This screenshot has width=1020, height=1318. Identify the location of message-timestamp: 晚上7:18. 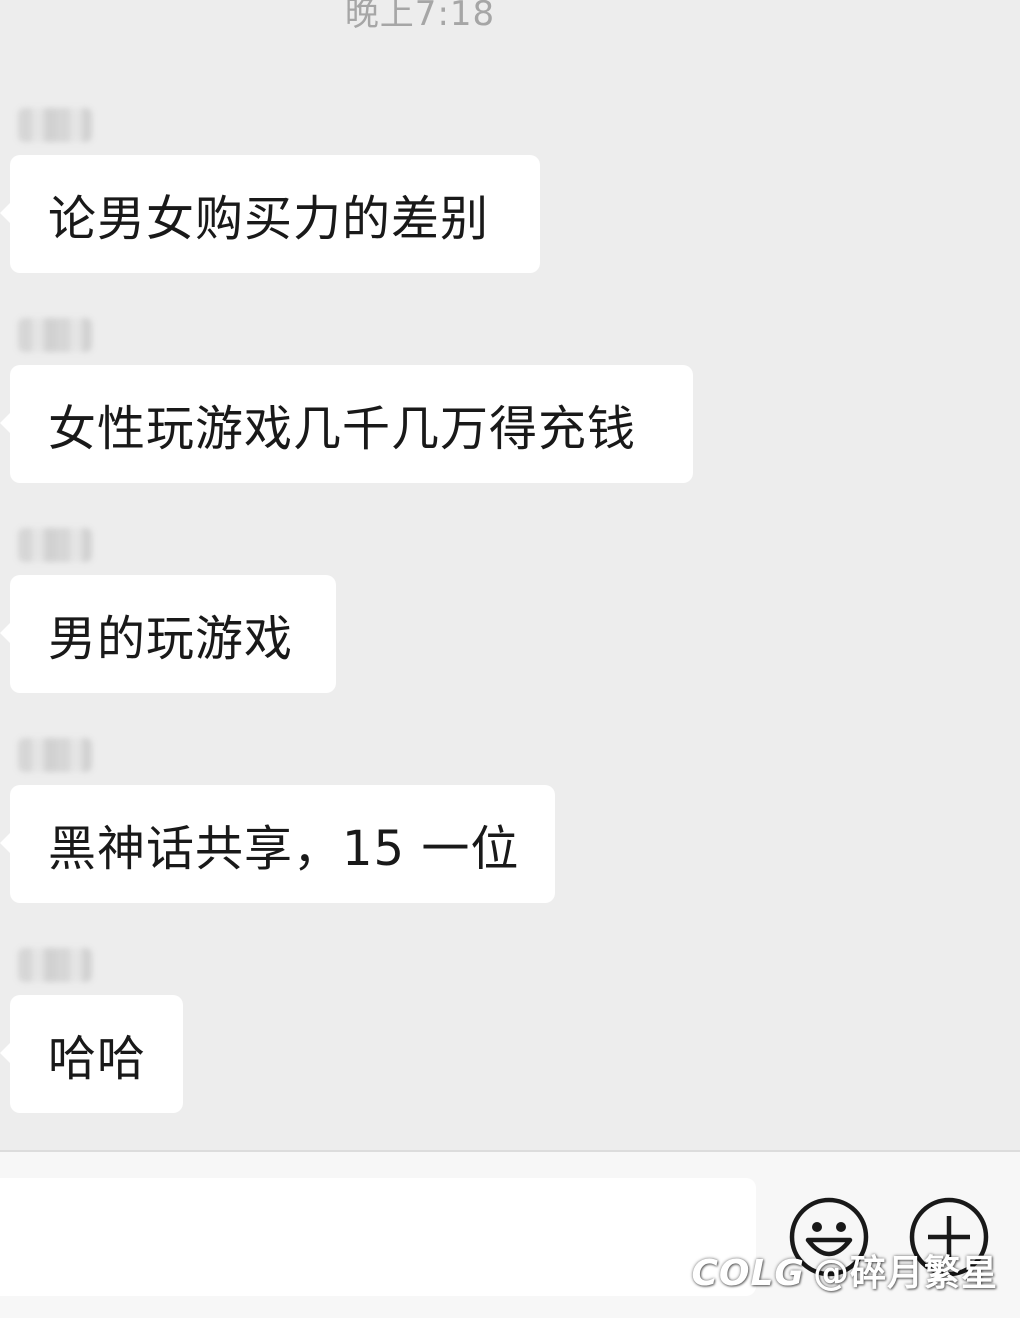
(420, 17).